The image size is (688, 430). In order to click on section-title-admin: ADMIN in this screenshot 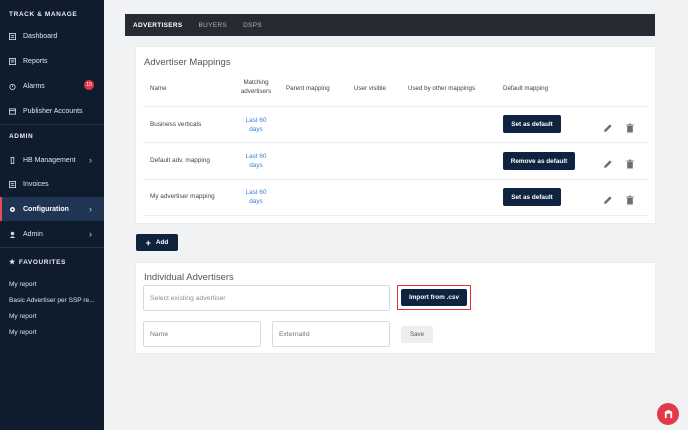, I will do `click(21, 136)`.